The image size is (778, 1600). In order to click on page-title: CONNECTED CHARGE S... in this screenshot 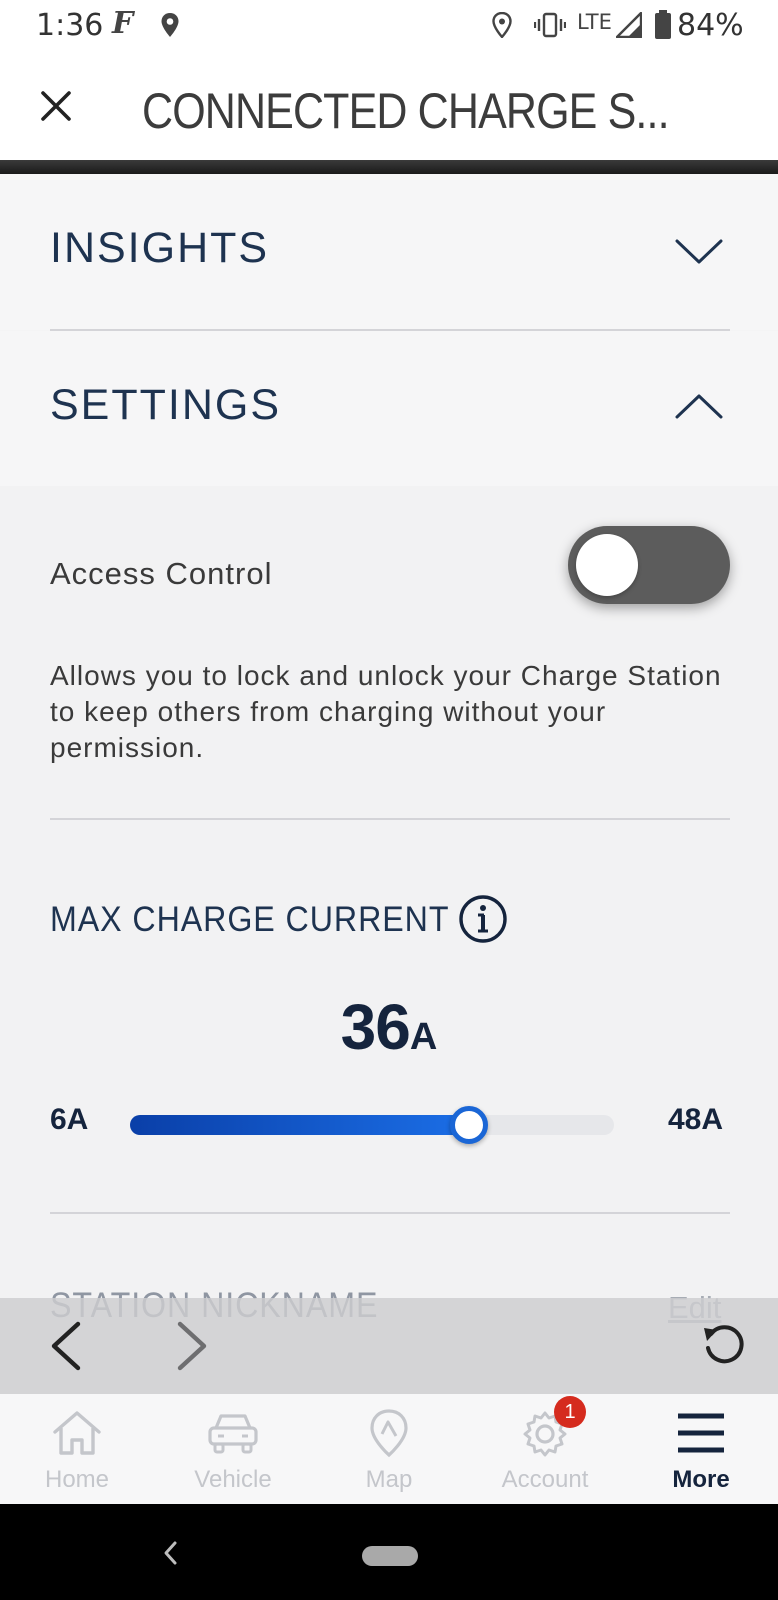, I will do `click(406, 111)`.